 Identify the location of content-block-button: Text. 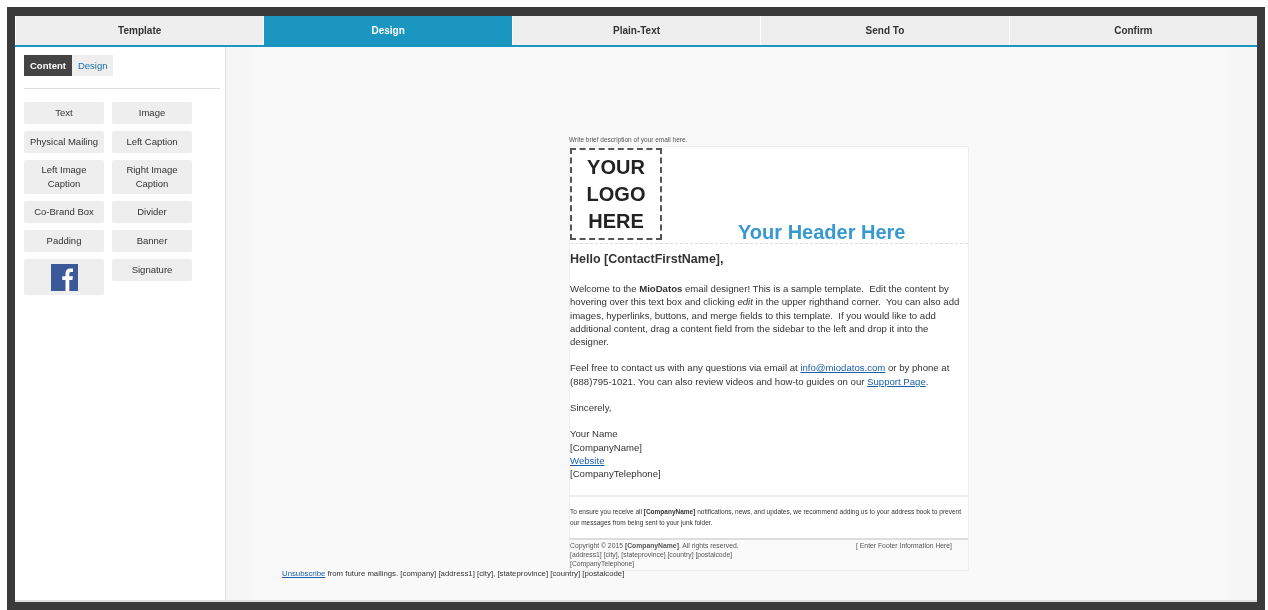
(64, 113).